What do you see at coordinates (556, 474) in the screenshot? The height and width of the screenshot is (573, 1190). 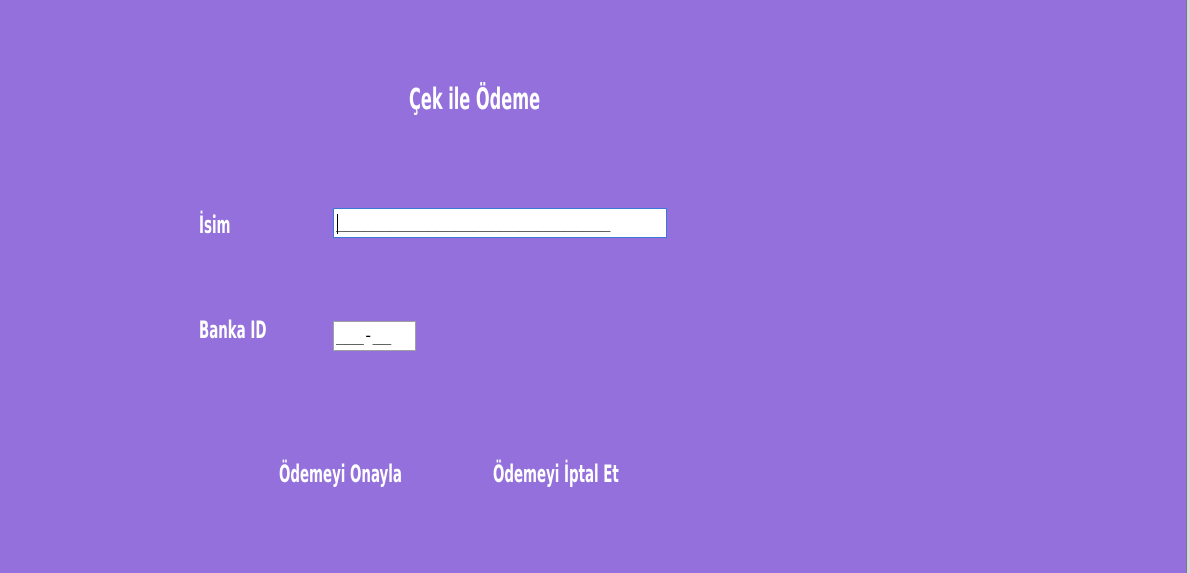 I see `cancel-payment-button: Ödemeyi İptal Et` at bounding box center [556, 474].